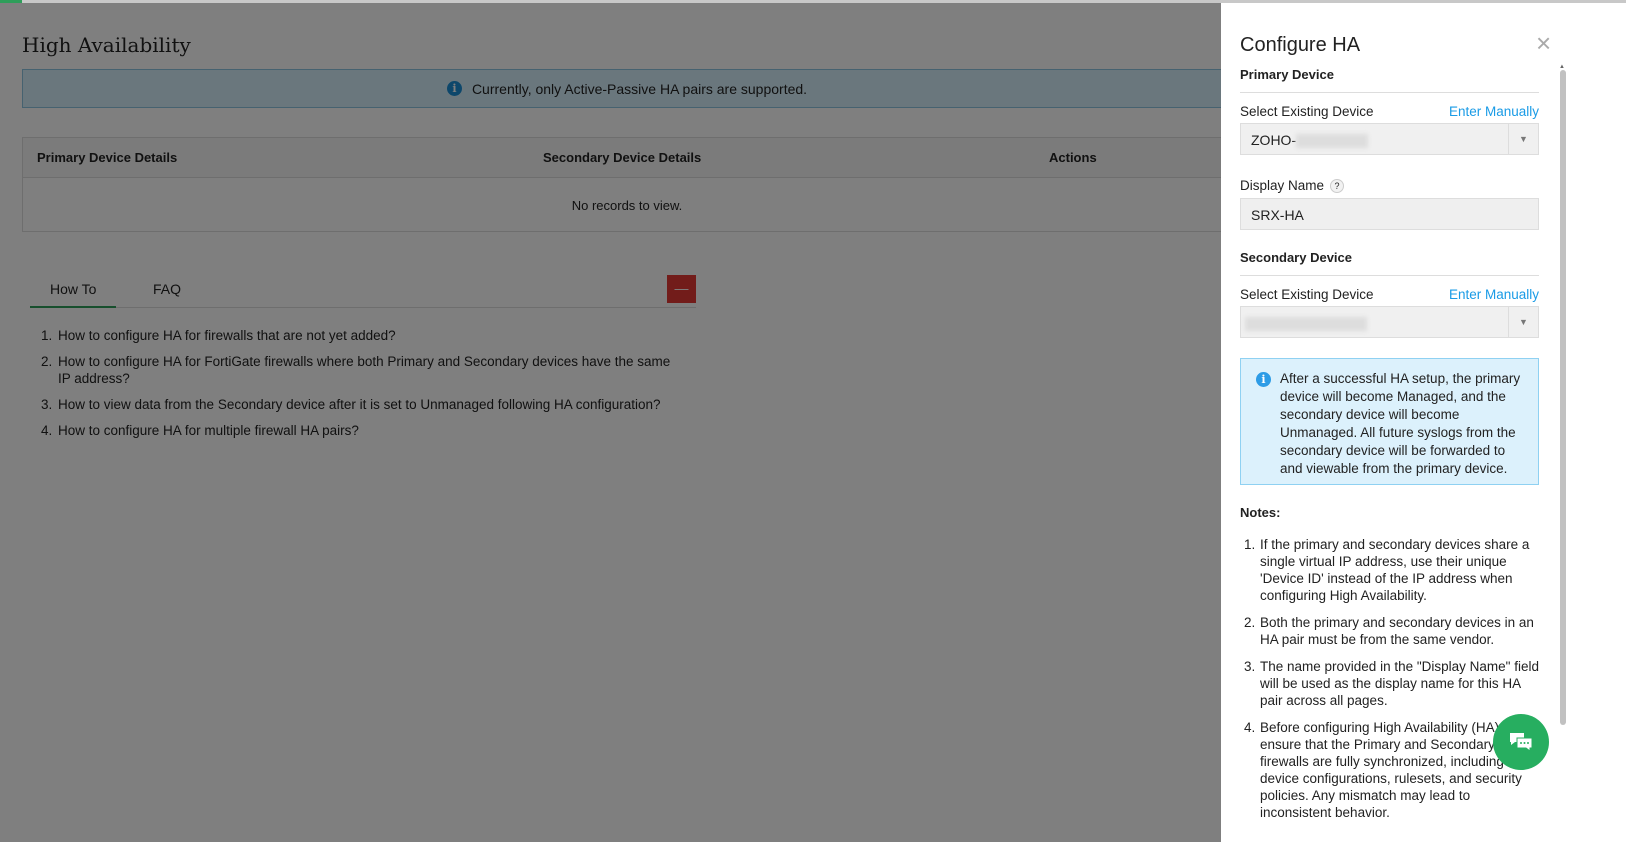 This screenshot has height=842, width=1626. What do you see at coordinates (1292, 186) in the screenshot?
I see `display-name-label: Display Name?` at bounding box center [1292, 186].